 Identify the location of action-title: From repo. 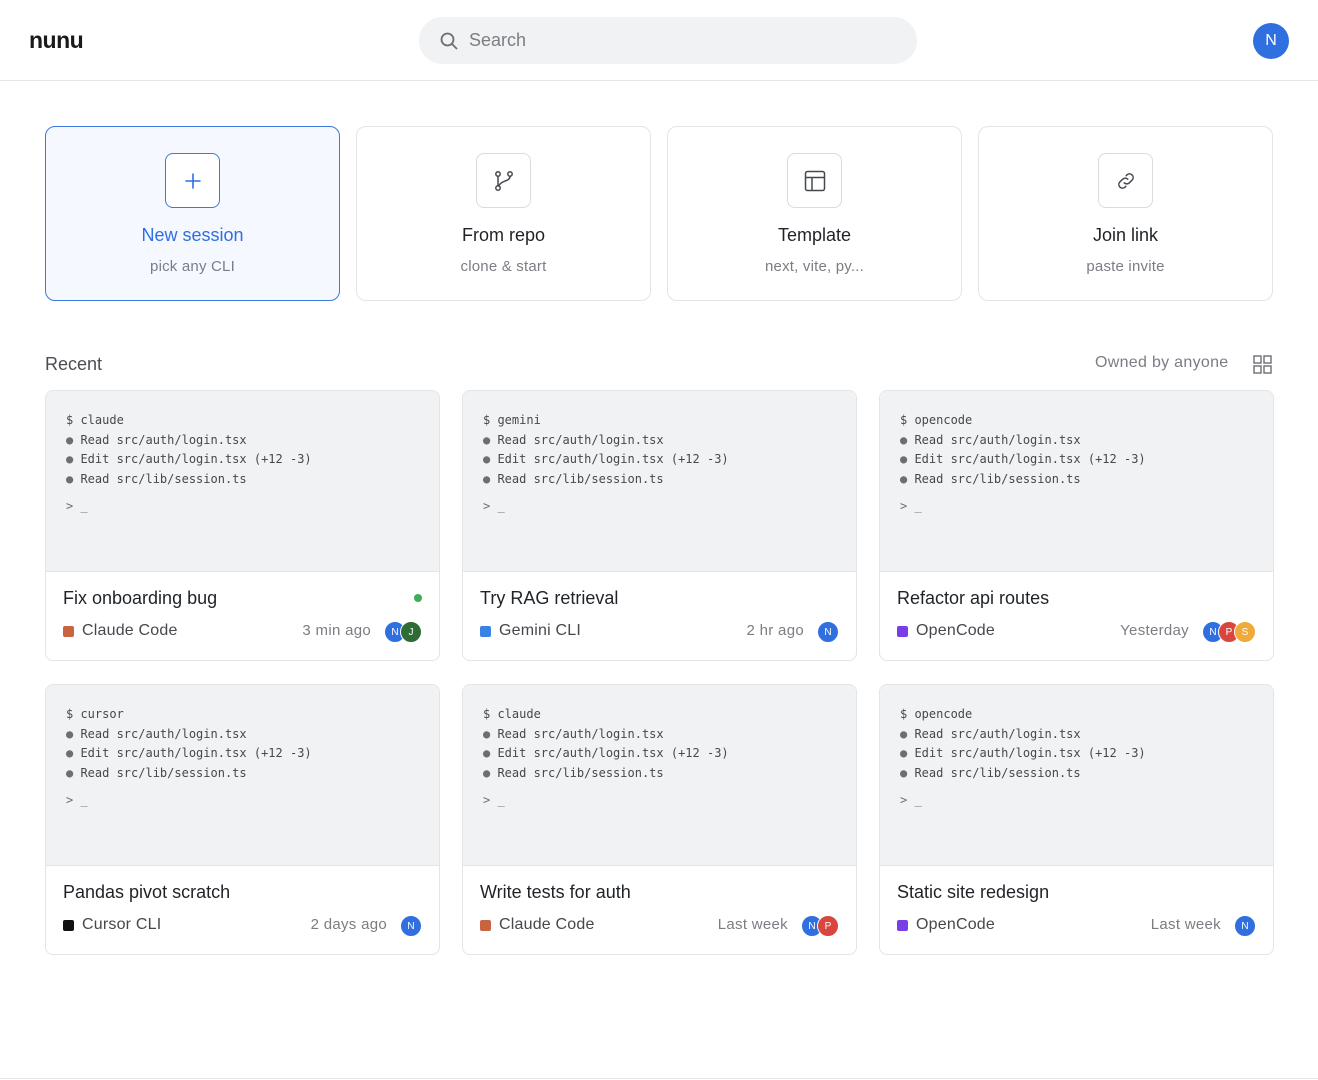
(503, 235).